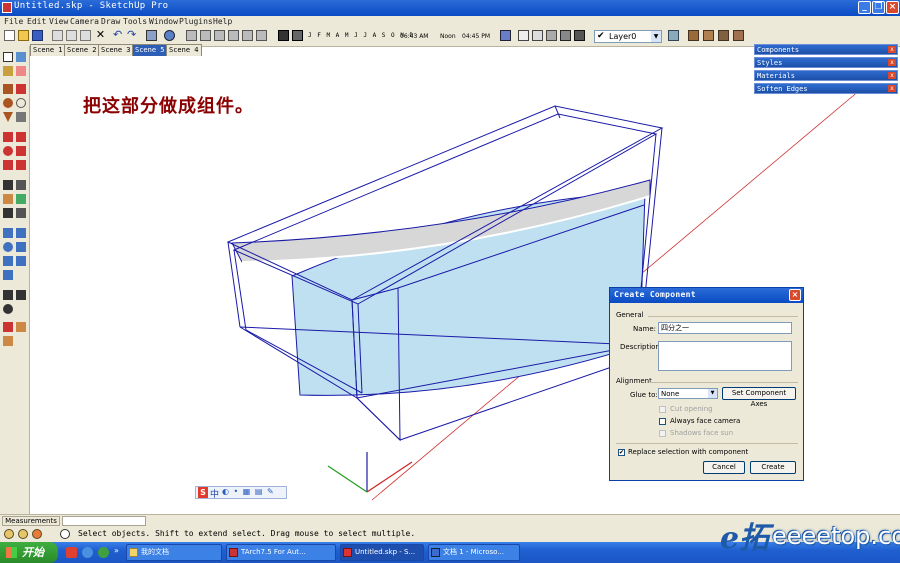 The image size is (900, 563). I want to click on word-icon, so click(435, 552).